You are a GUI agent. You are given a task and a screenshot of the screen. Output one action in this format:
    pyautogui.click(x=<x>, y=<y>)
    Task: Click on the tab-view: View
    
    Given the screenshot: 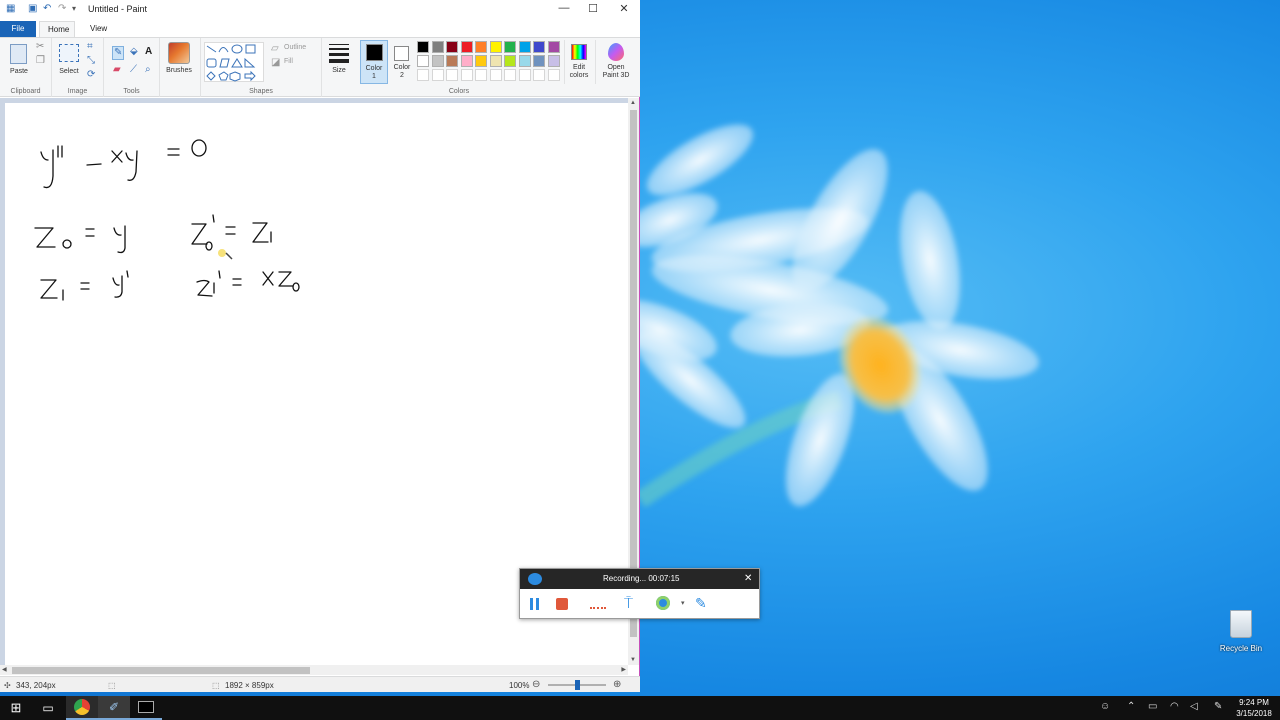 What is the action you would take?
    pyautogui.click(x=98, y=29)
    